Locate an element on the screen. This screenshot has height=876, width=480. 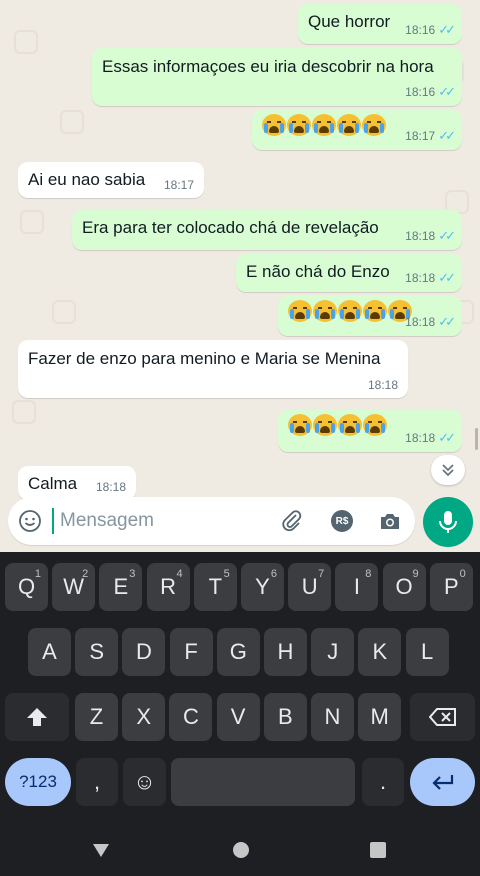
symbols-key: ?123 is located at coordinates (38, 782).